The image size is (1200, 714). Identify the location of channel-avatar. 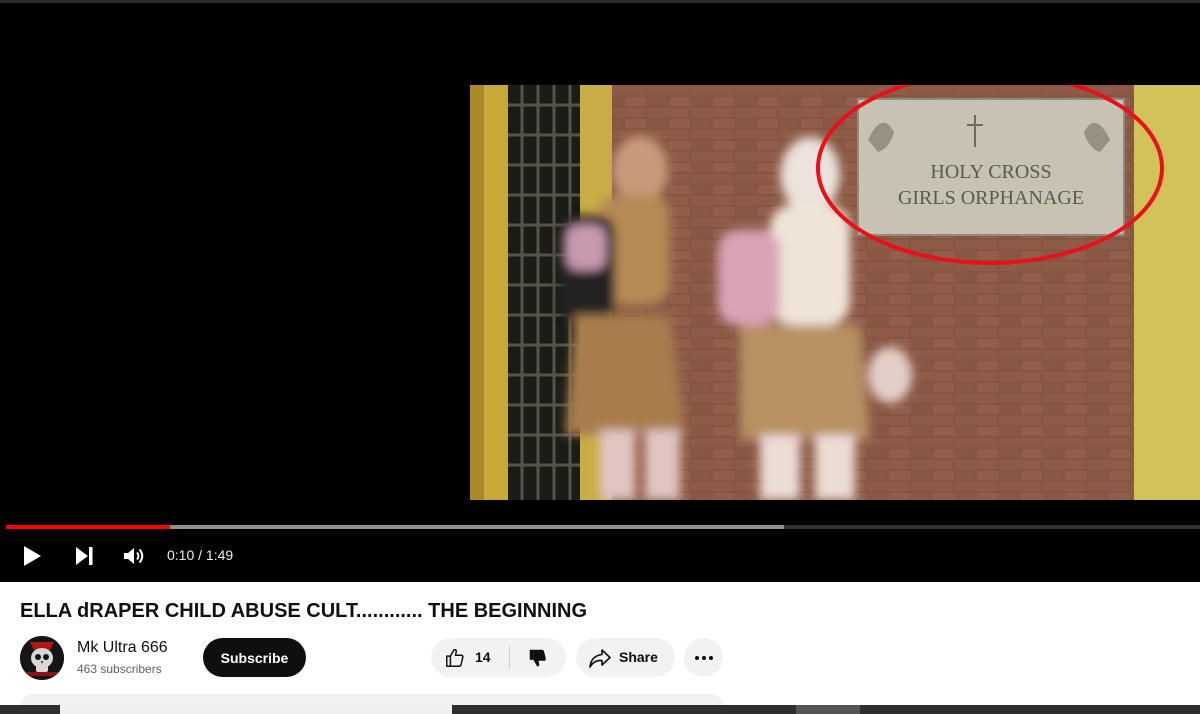
(42, 658).